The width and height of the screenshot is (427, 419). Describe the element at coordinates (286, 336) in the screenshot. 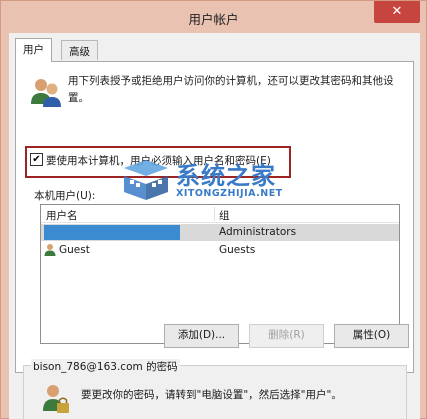

I see `remove-button: 删除(R)` at that location.